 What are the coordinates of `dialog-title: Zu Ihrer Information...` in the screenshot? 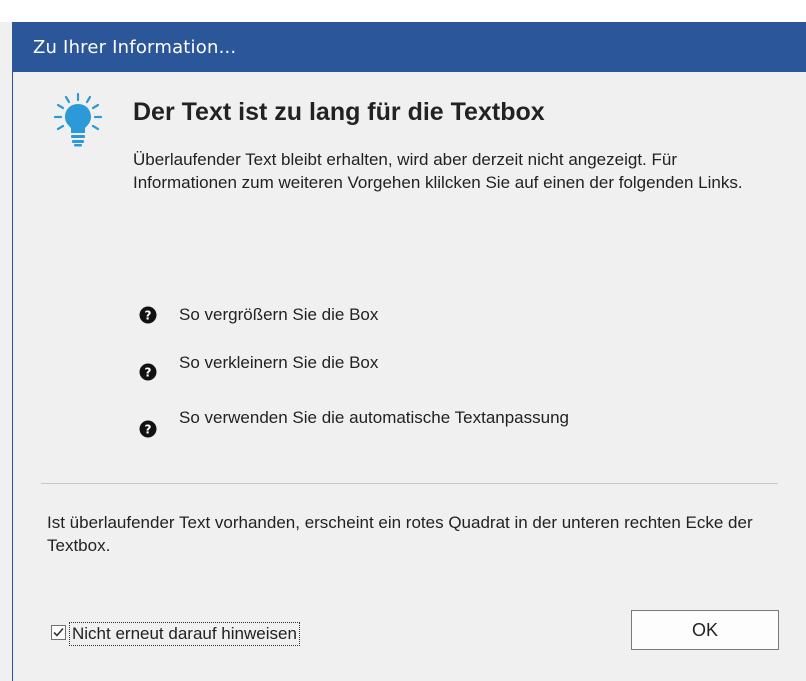 It's located at (135, 47).